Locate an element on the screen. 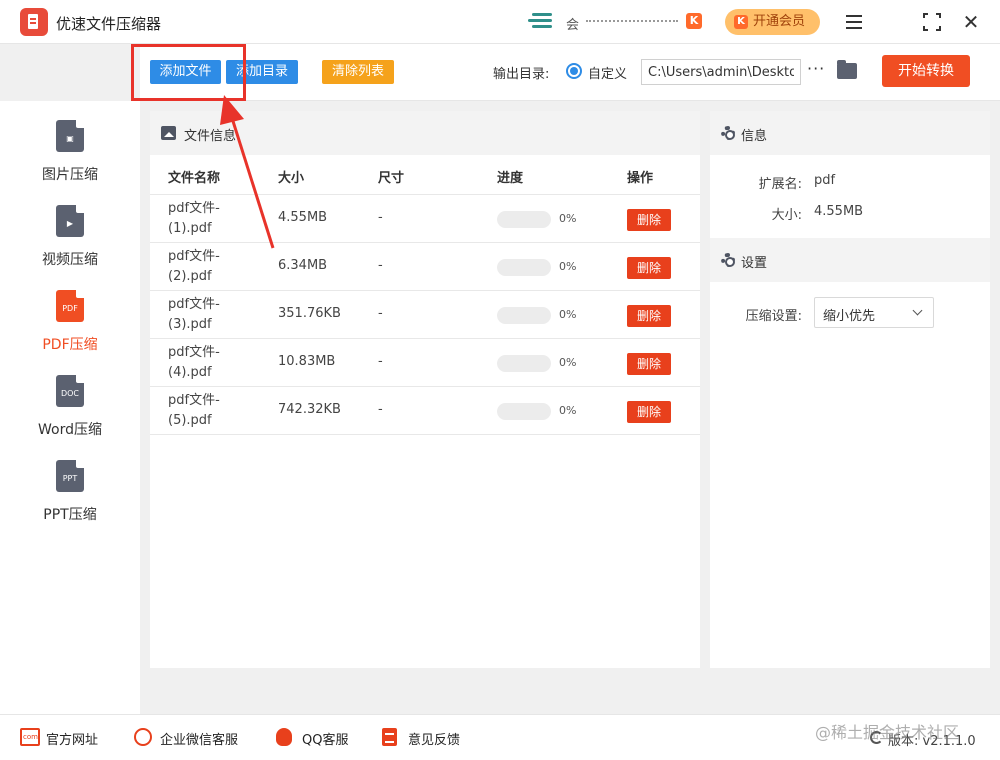 The image size is (1000, 760). compress-setting-select: 缩小优先 is located at coordinates (874, 312).